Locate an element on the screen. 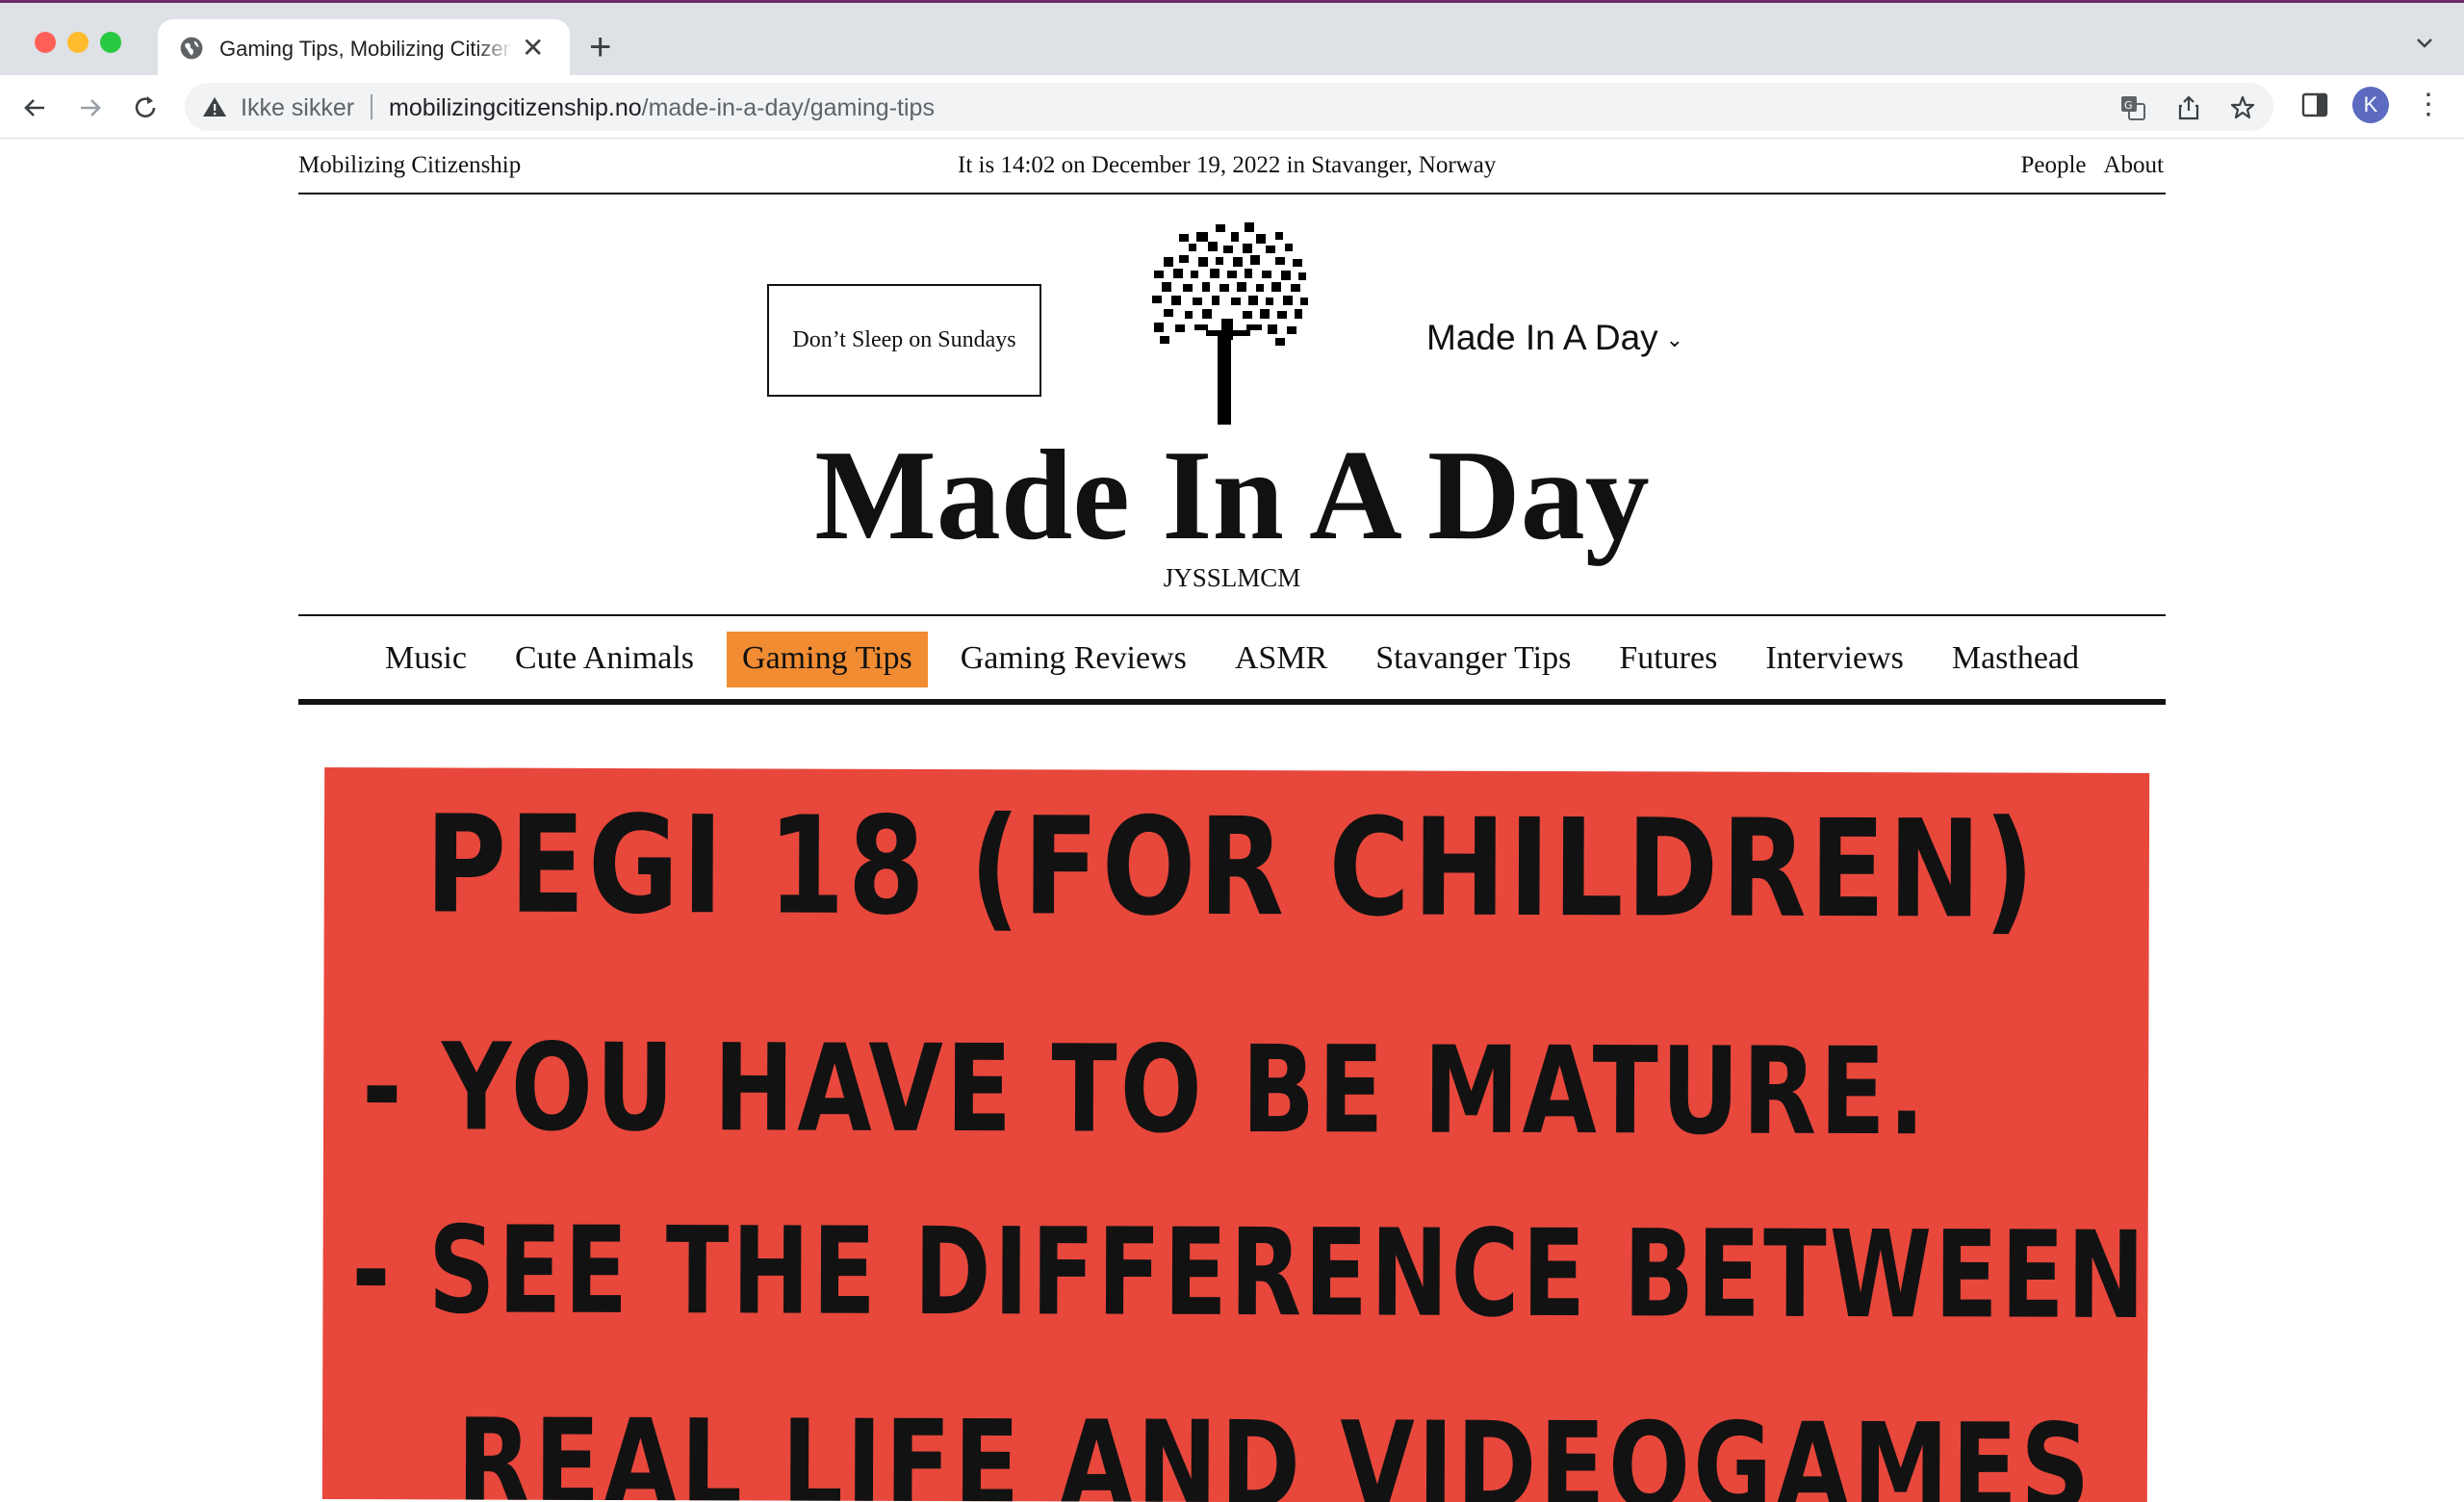  nav-item-masthead: Masthead is located at coordinates (2015, 660).